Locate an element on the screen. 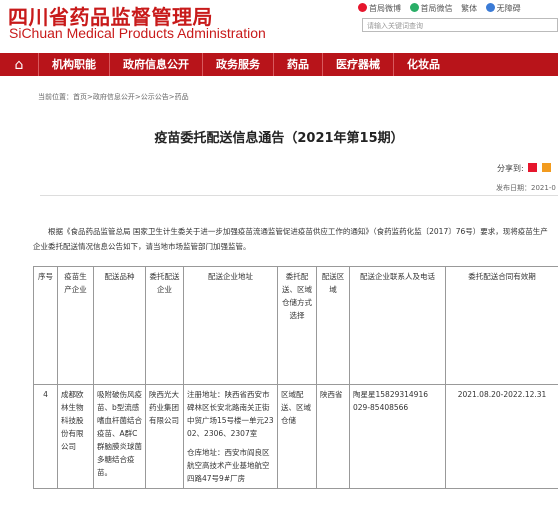  col-header-mode: 委托配送、区域仓储方式选择 is located at coordinates (297, 325).